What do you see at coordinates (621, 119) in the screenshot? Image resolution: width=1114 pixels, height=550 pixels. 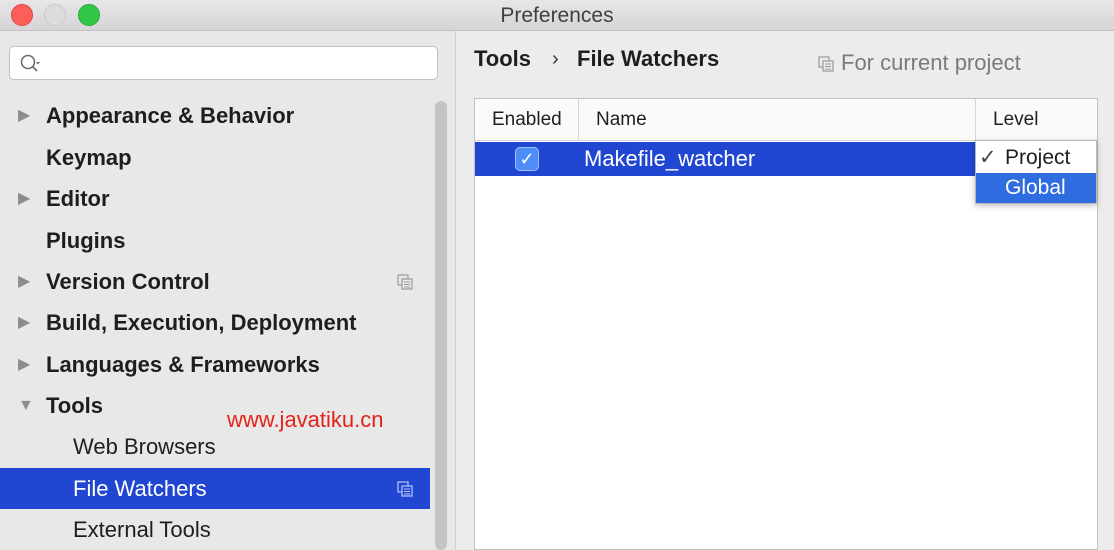 I see `column-header-name: Name` at bounding box center [621, 119].